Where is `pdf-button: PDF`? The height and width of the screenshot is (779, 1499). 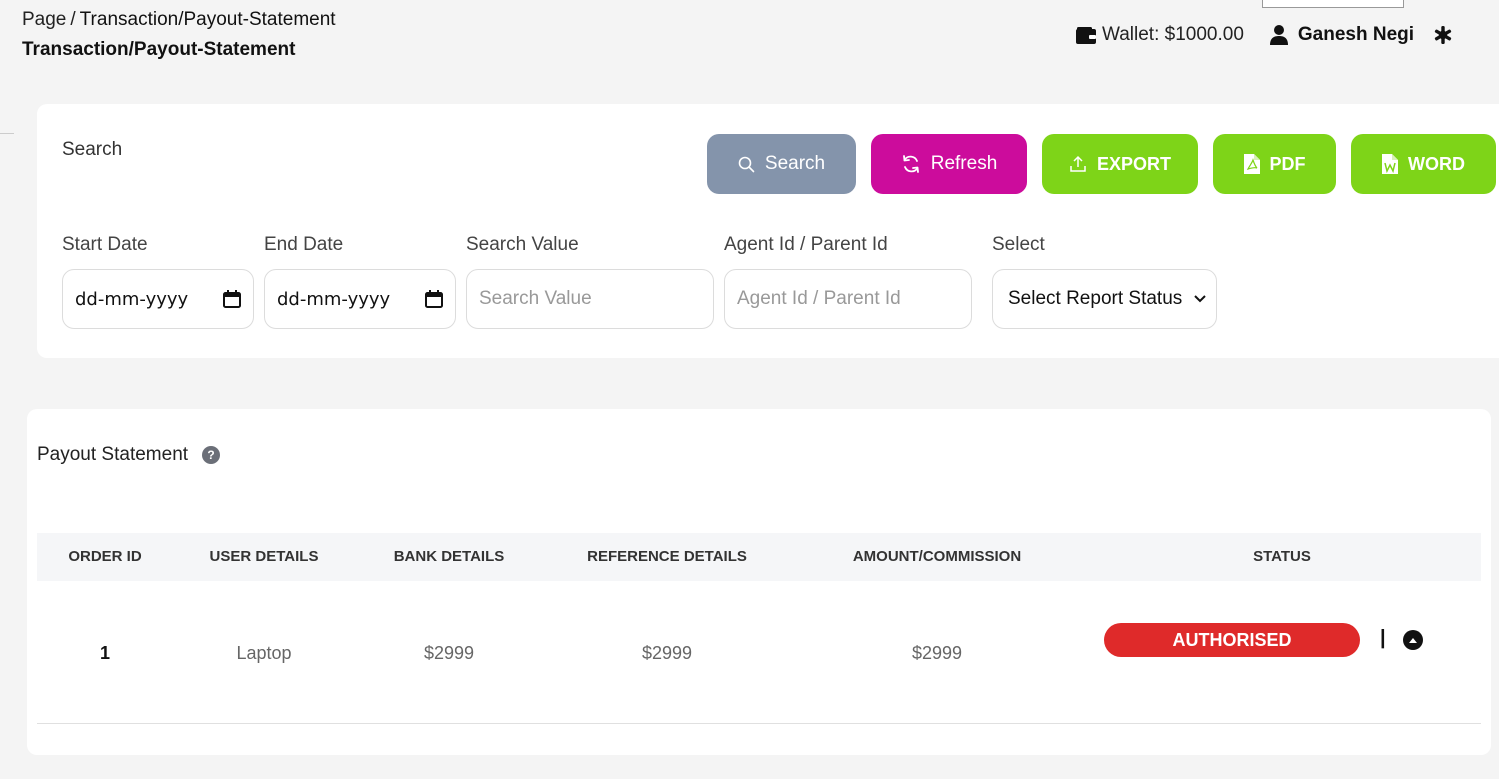
pdf-button: PDF is located at coordinates (1274, 164).